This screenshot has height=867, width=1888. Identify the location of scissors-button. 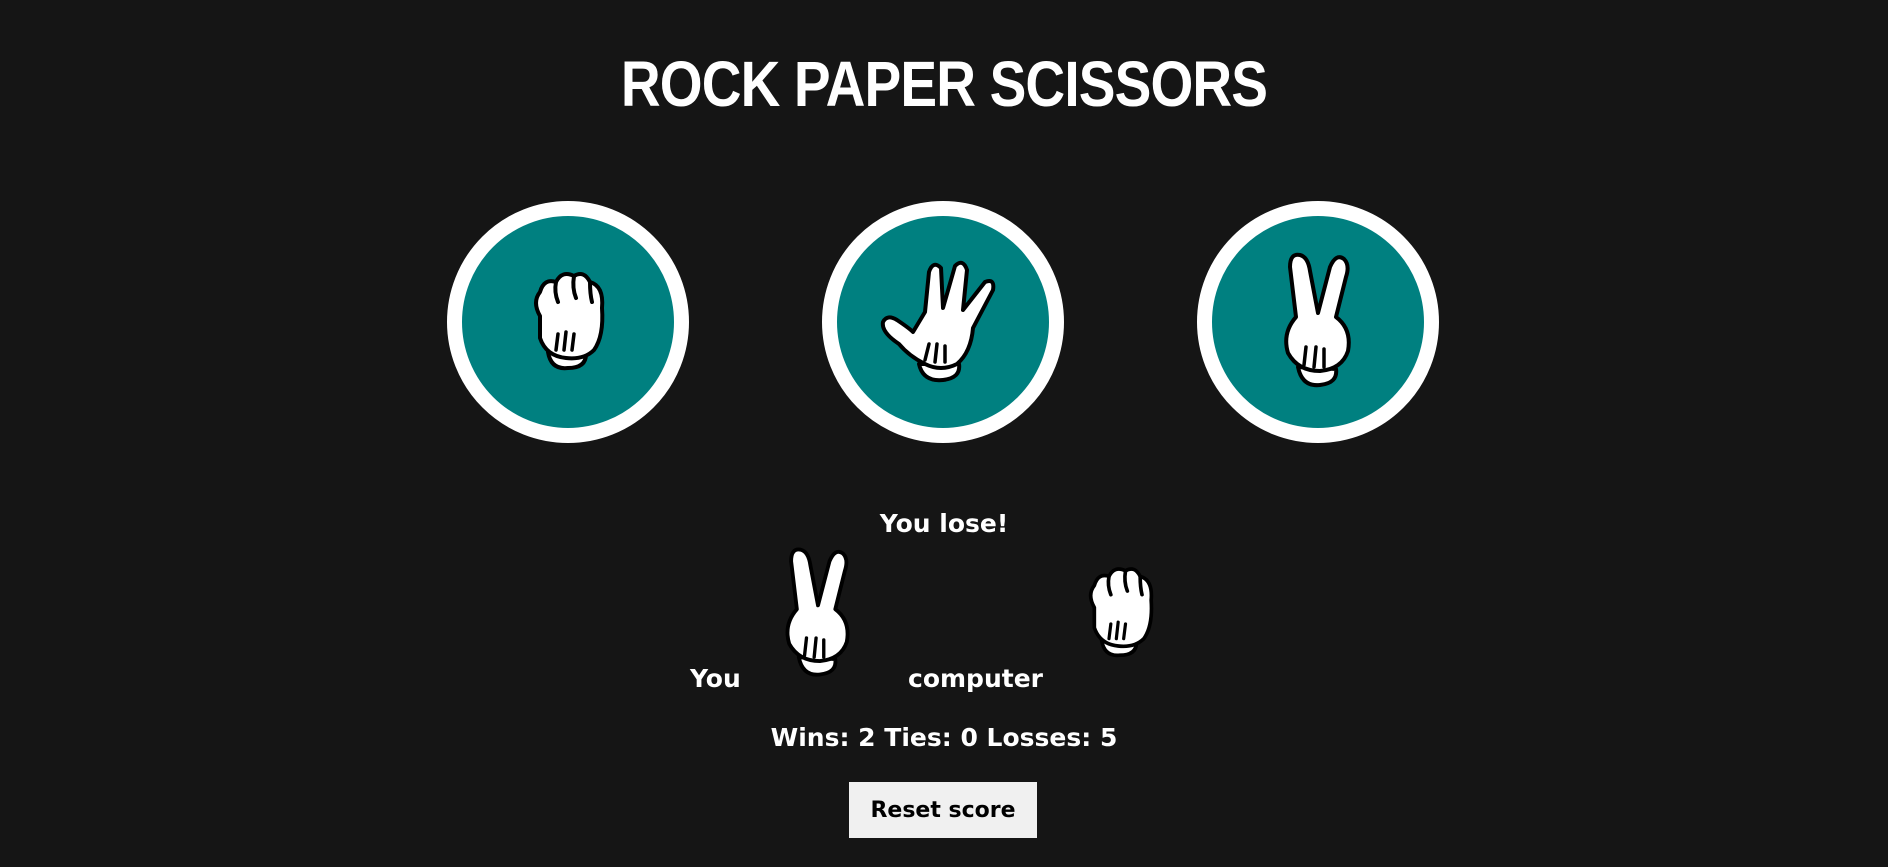
(1318, 322).